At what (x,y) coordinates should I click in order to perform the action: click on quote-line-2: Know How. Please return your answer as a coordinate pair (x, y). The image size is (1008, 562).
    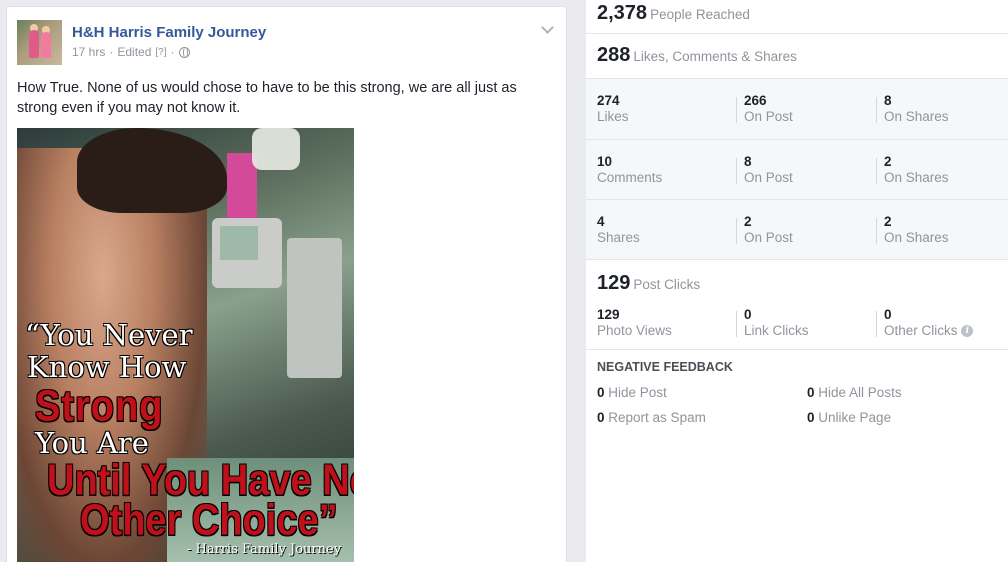
    Looking at the image, I should click on (107, 367).